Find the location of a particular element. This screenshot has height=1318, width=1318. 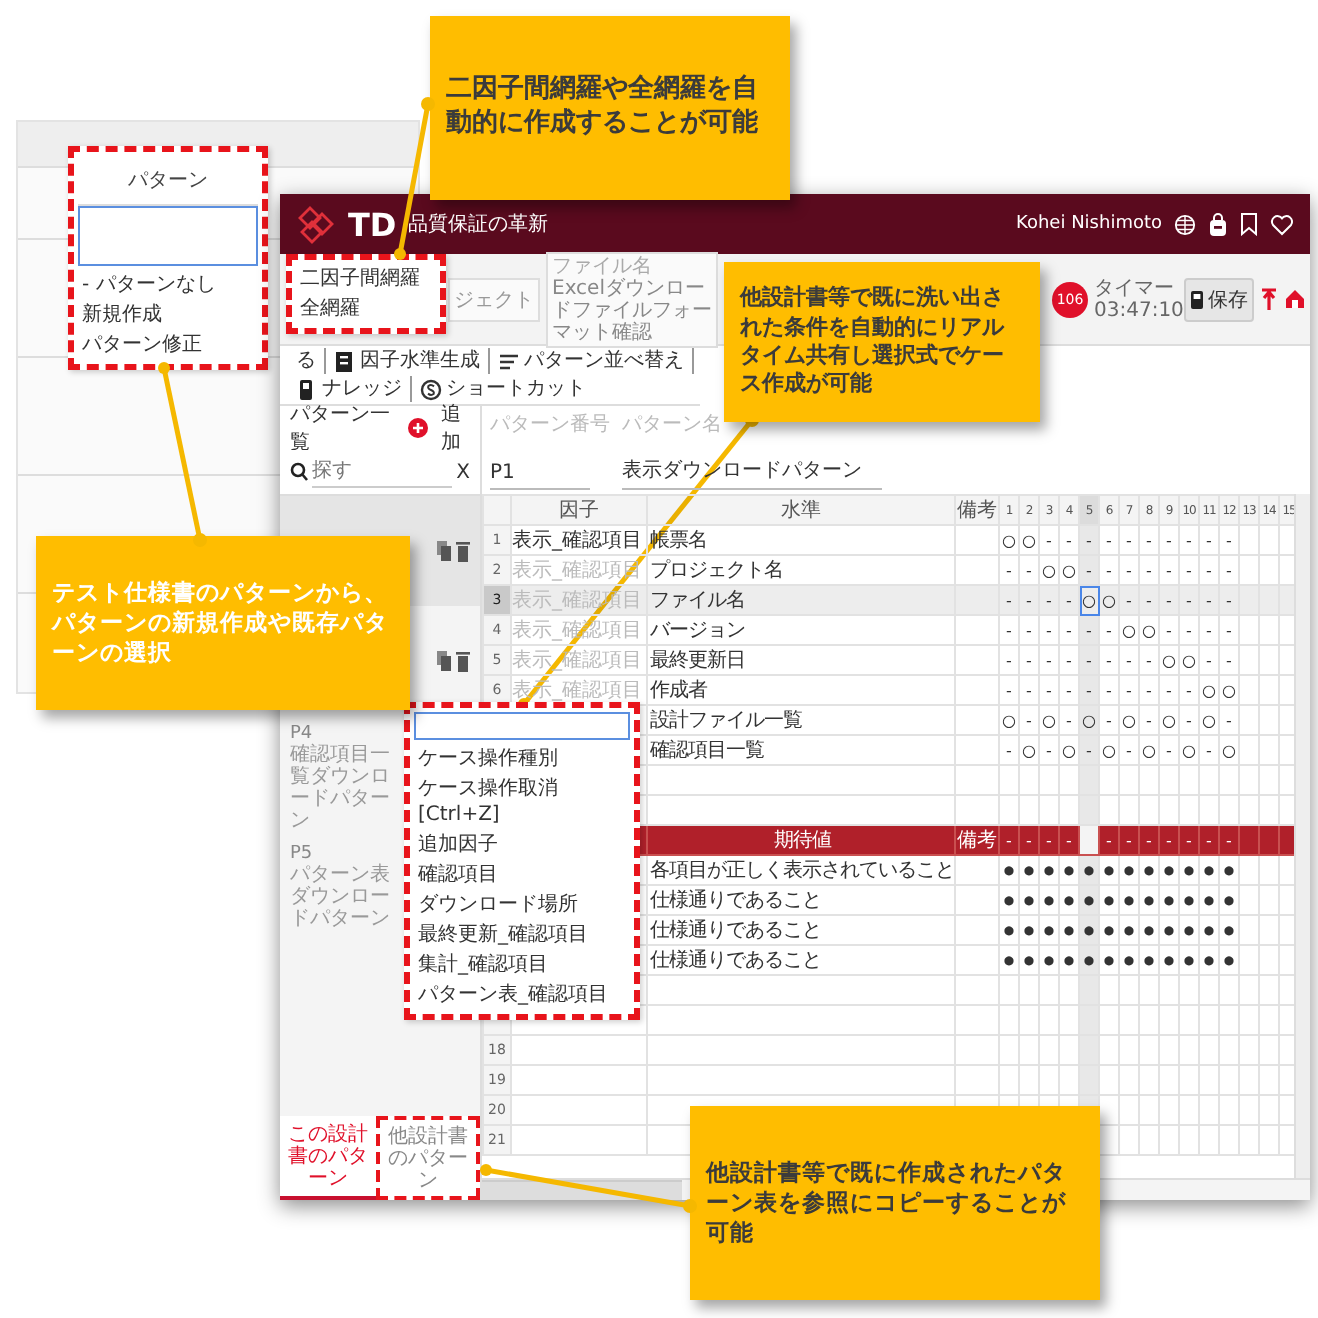

table-cell: ファイル名 is located at coordinates (801, 600).